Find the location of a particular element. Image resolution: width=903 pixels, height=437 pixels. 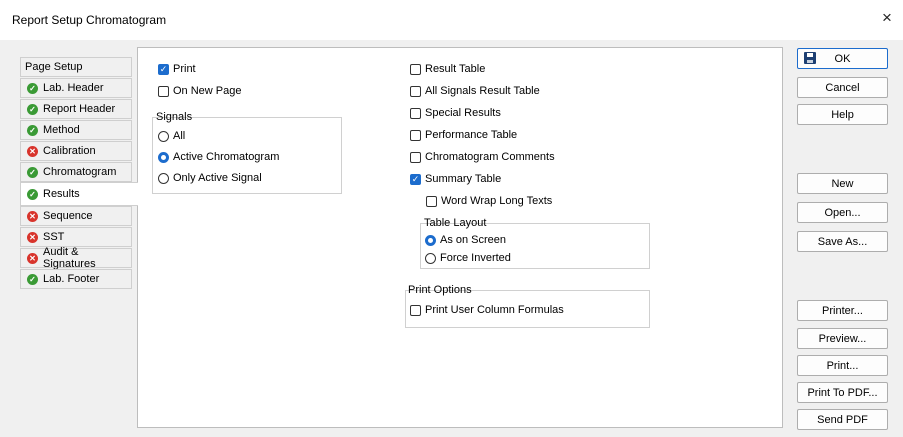

sidebar-item-label: Method is located at coordinates (61, 130).